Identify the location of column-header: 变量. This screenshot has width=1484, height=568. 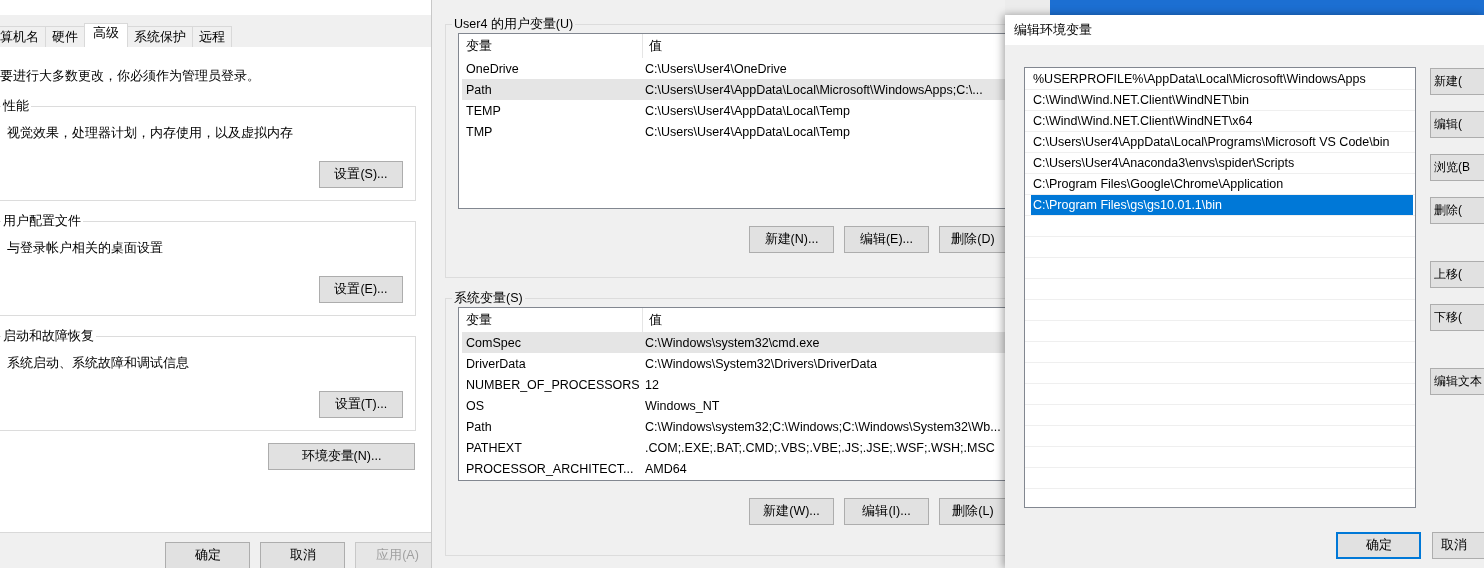
(551, 46).